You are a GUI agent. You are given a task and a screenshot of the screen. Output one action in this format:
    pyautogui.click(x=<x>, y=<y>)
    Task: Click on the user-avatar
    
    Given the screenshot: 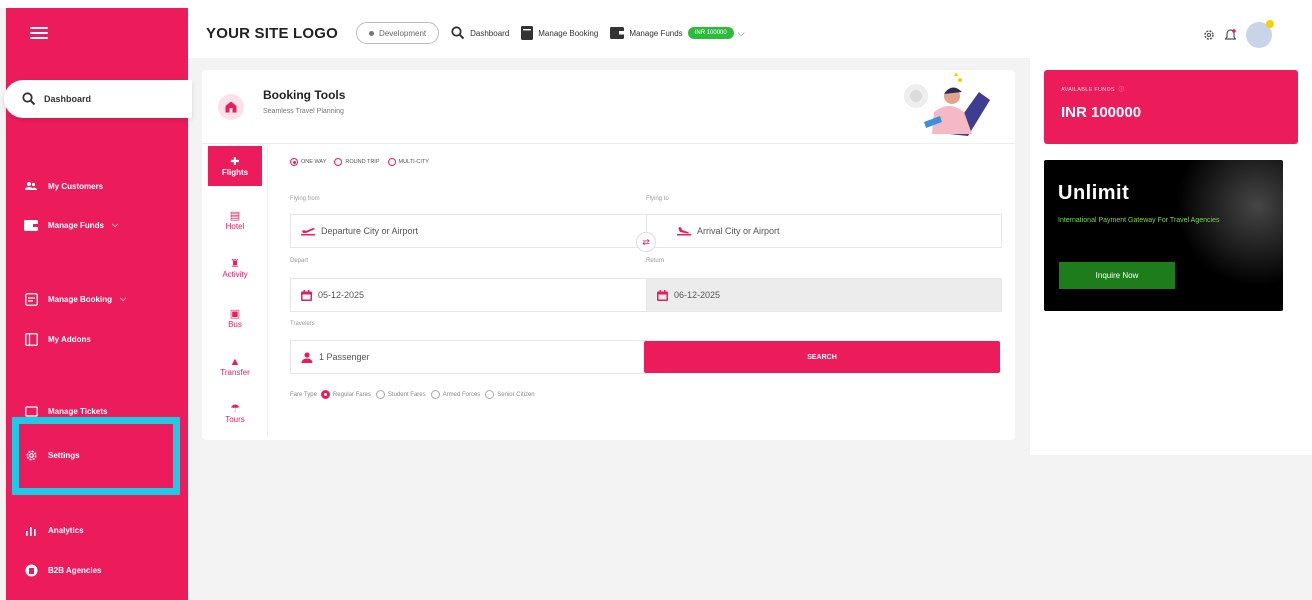 What is the action you would take?
    pyautogui.click(x=1260, y=34)
    